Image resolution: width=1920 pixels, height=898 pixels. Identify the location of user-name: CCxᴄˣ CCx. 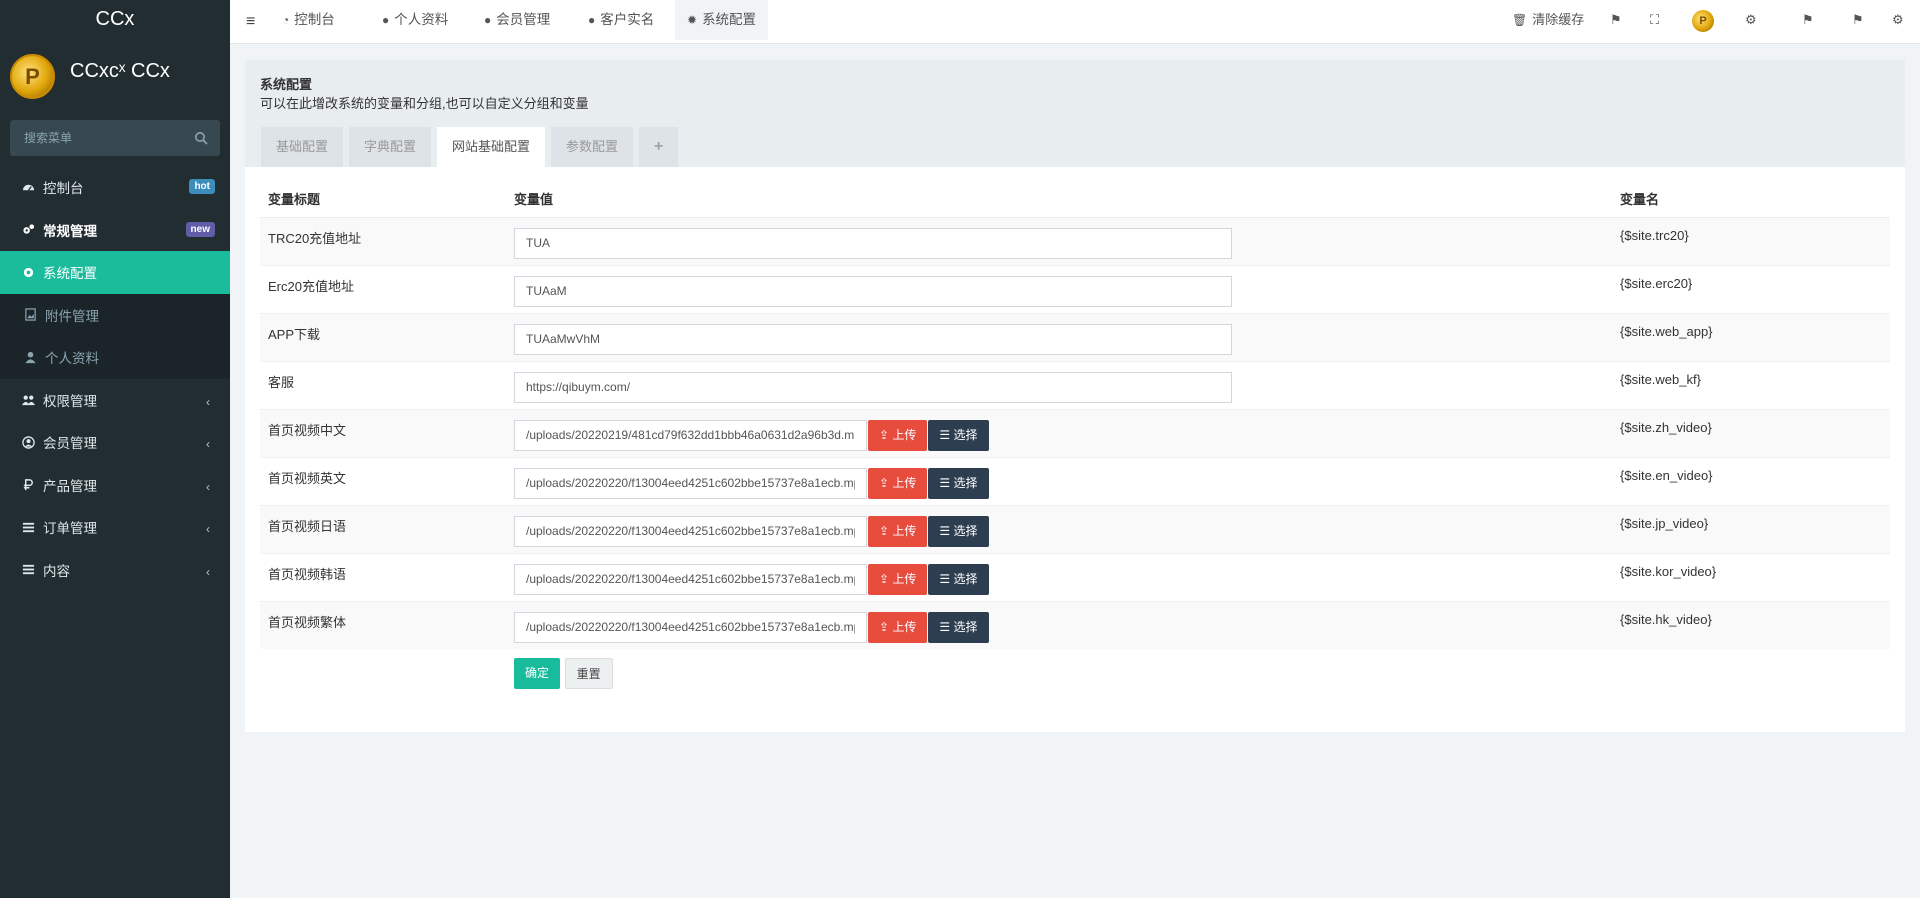
(120, 71).